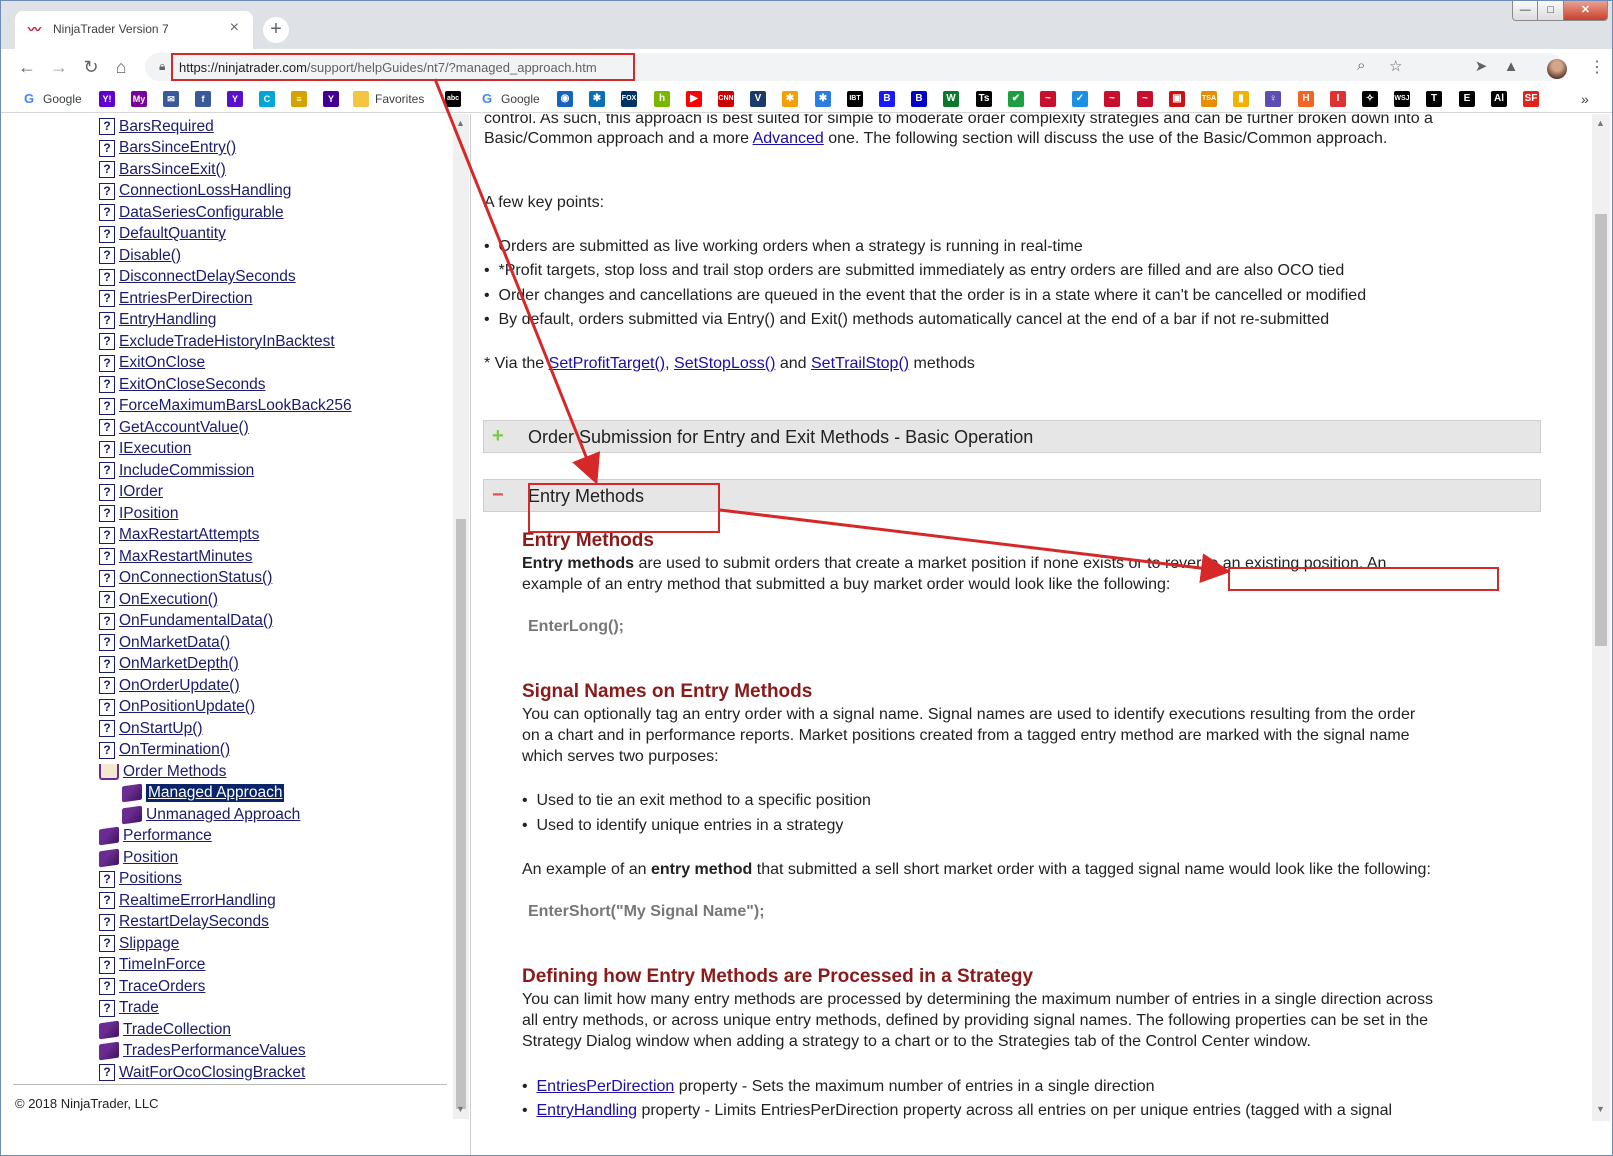 The height and width of the screenshot is (1156, 1613). What do you see at coordinates (177, 1030) in the screenshot?
I see `toc-link: TradeCollection` at bounding box center [177, 1030].